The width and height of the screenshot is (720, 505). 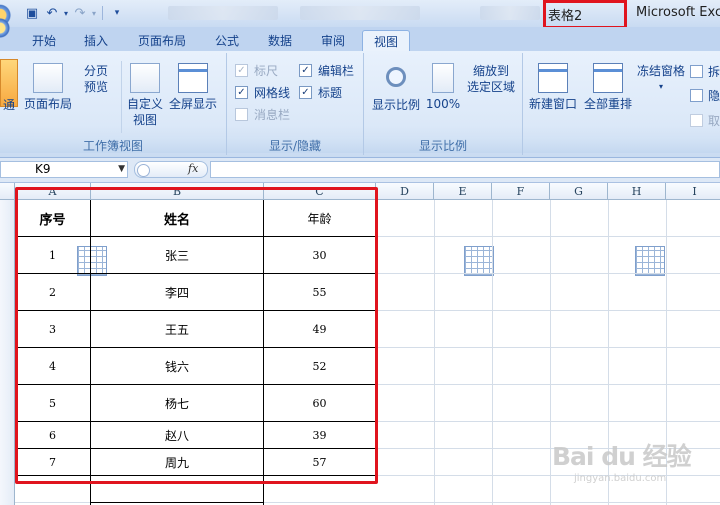 I want to click on unhide-button: 取, so click(x=705, y=120).